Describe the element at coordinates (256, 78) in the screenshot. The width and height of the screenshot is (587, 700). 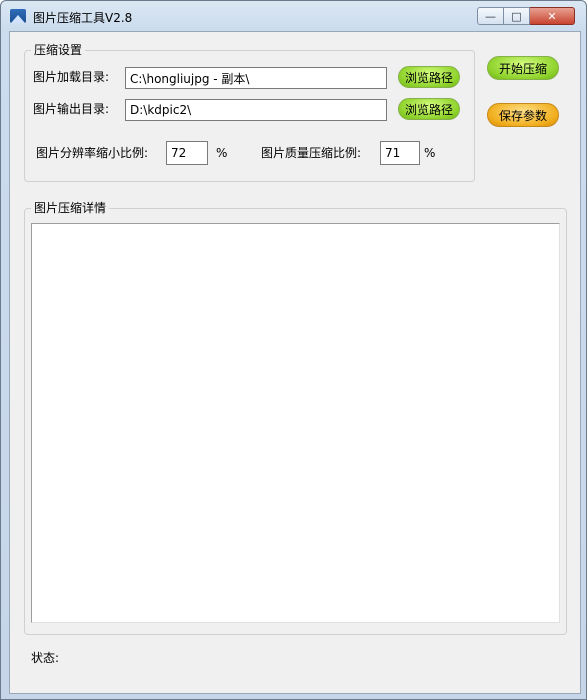
I see `load-dir-field` at that location.